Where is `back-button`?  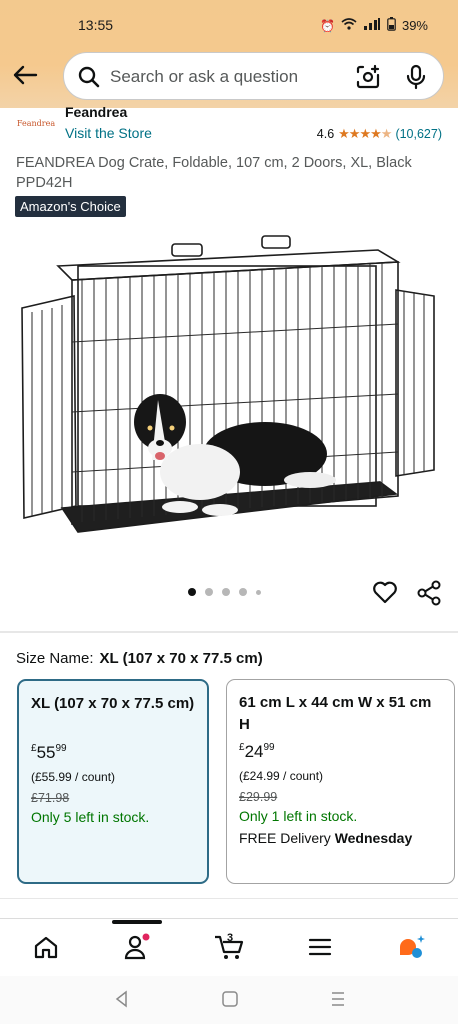
back-button is located at coordinates (25, 75).